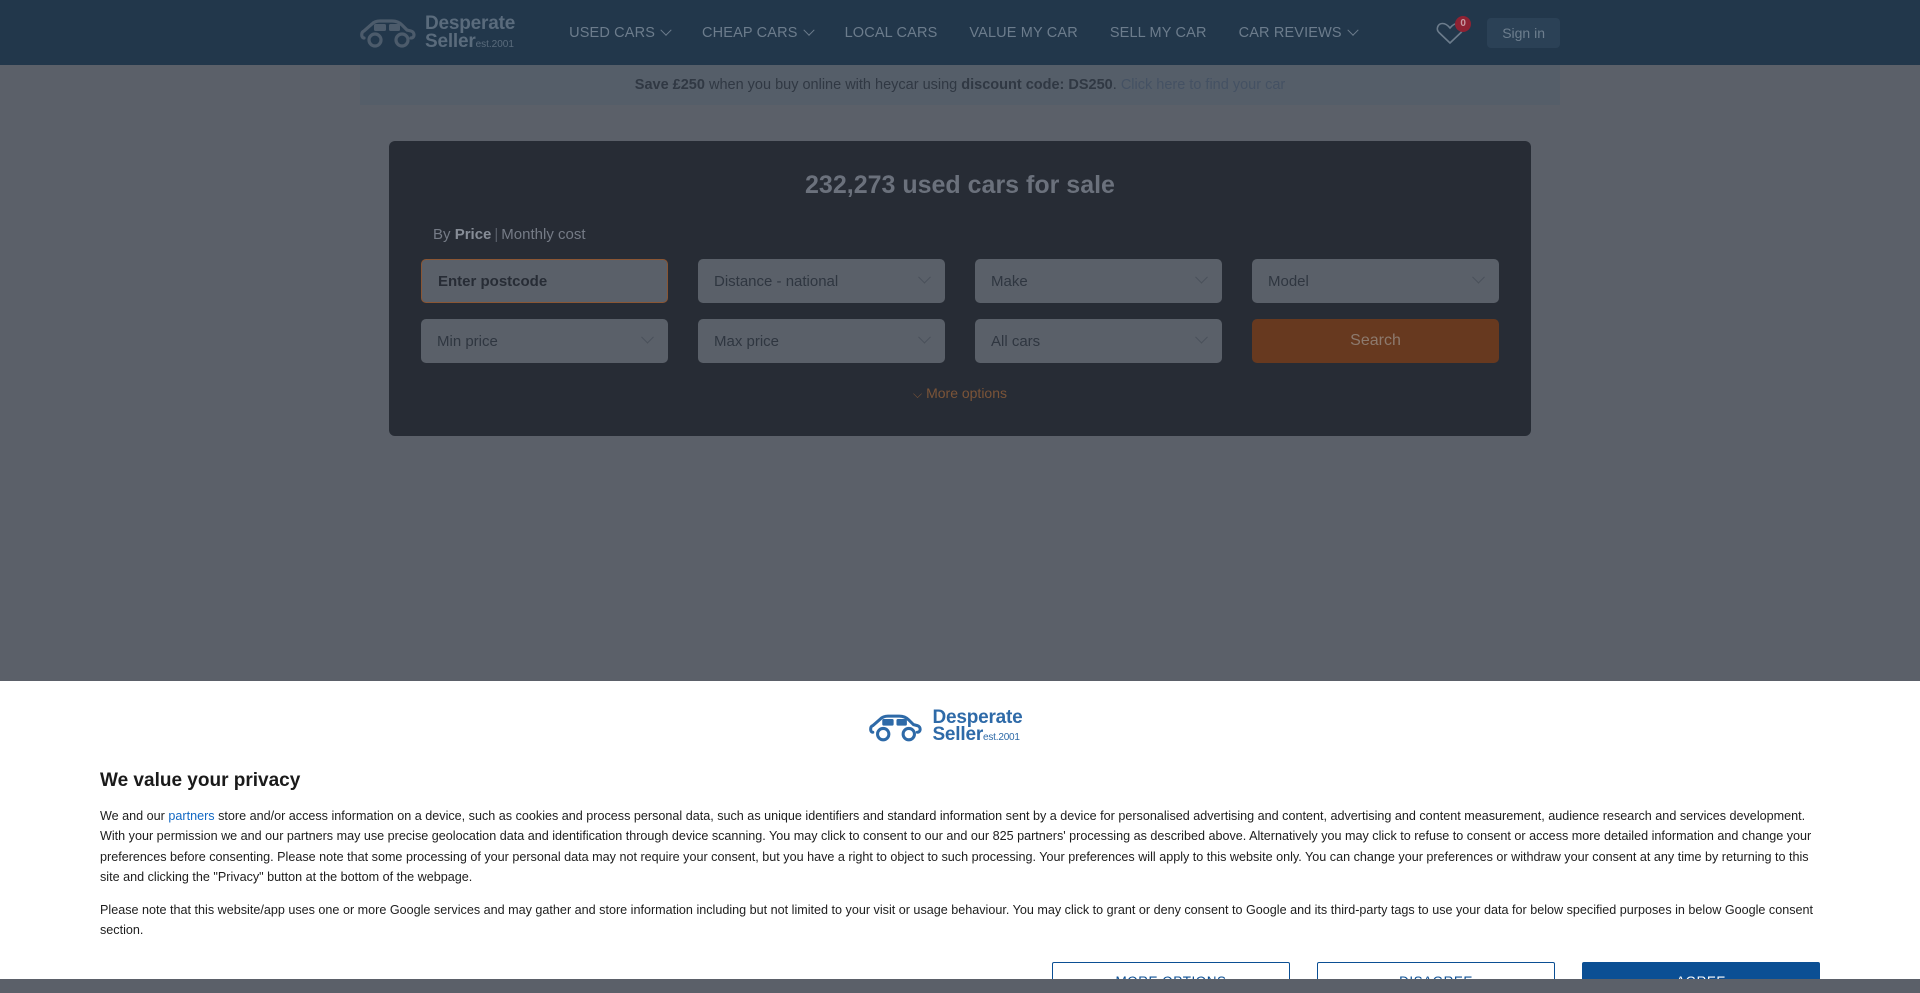 The image size is (1920, 993). I want to click on sign-in-button: Sign in, so click(1523, 32).